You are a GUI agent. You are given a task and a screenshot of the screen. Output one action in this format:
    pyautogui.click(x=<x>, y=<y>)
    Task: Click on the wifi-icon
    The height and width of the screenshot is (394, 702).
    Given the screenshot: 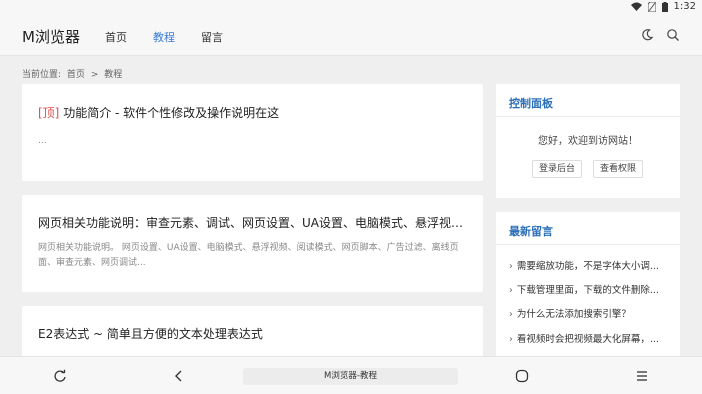 What is the action you would take?
    pyautogui.click(x=636, y=6)
    